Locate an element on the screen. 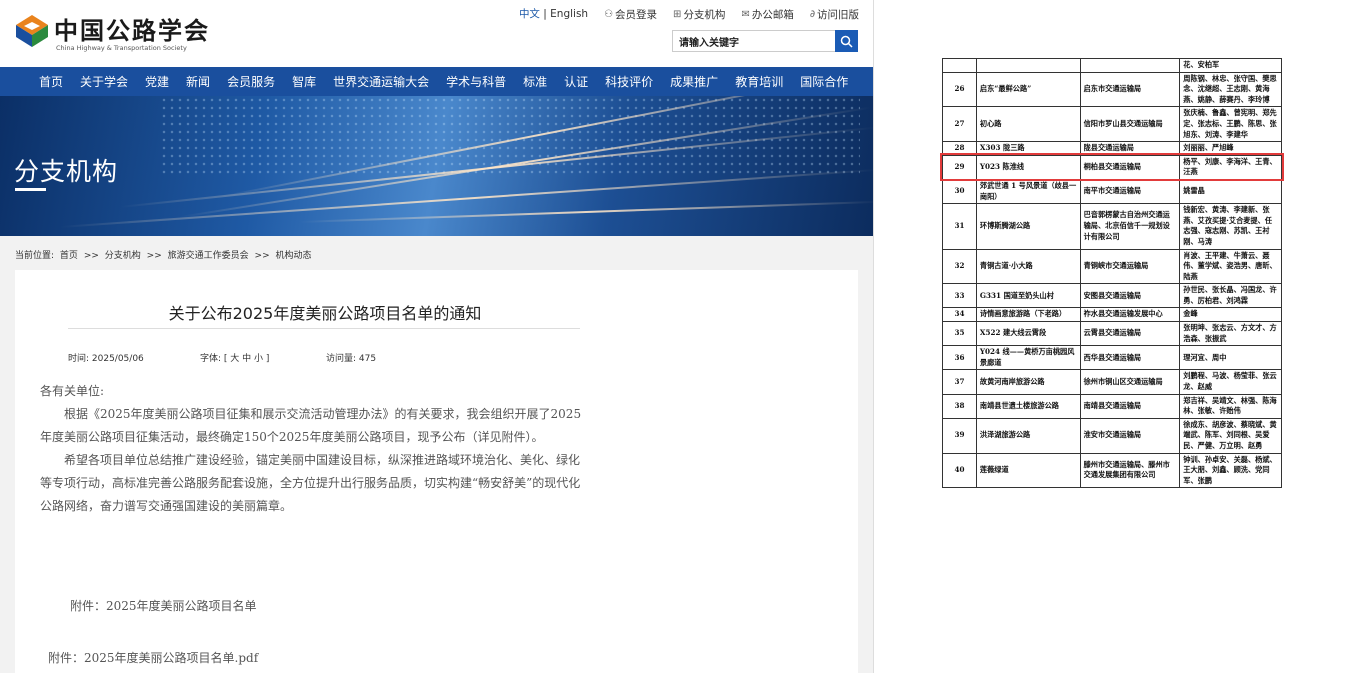  logo-chinese-text: 中国公路学会 is located at coordinates (132, 30).